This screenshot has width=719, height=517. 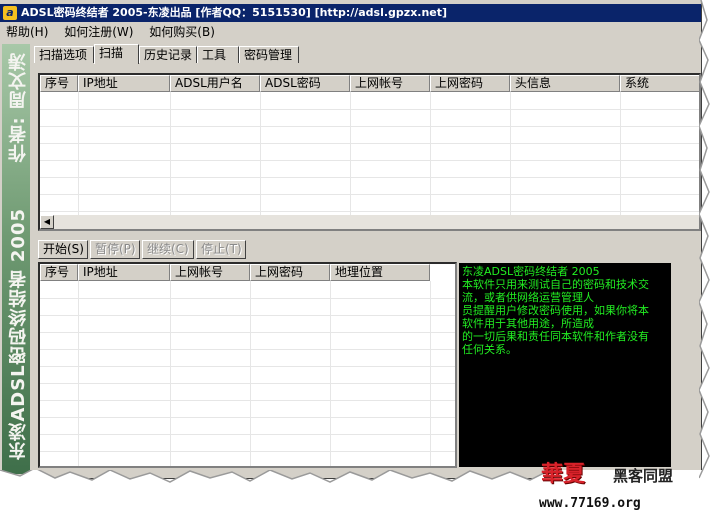 I want to click on menu-bar: 帮助(H) 如何注册(W) 如何购买(B), so click(x=350, y=32).